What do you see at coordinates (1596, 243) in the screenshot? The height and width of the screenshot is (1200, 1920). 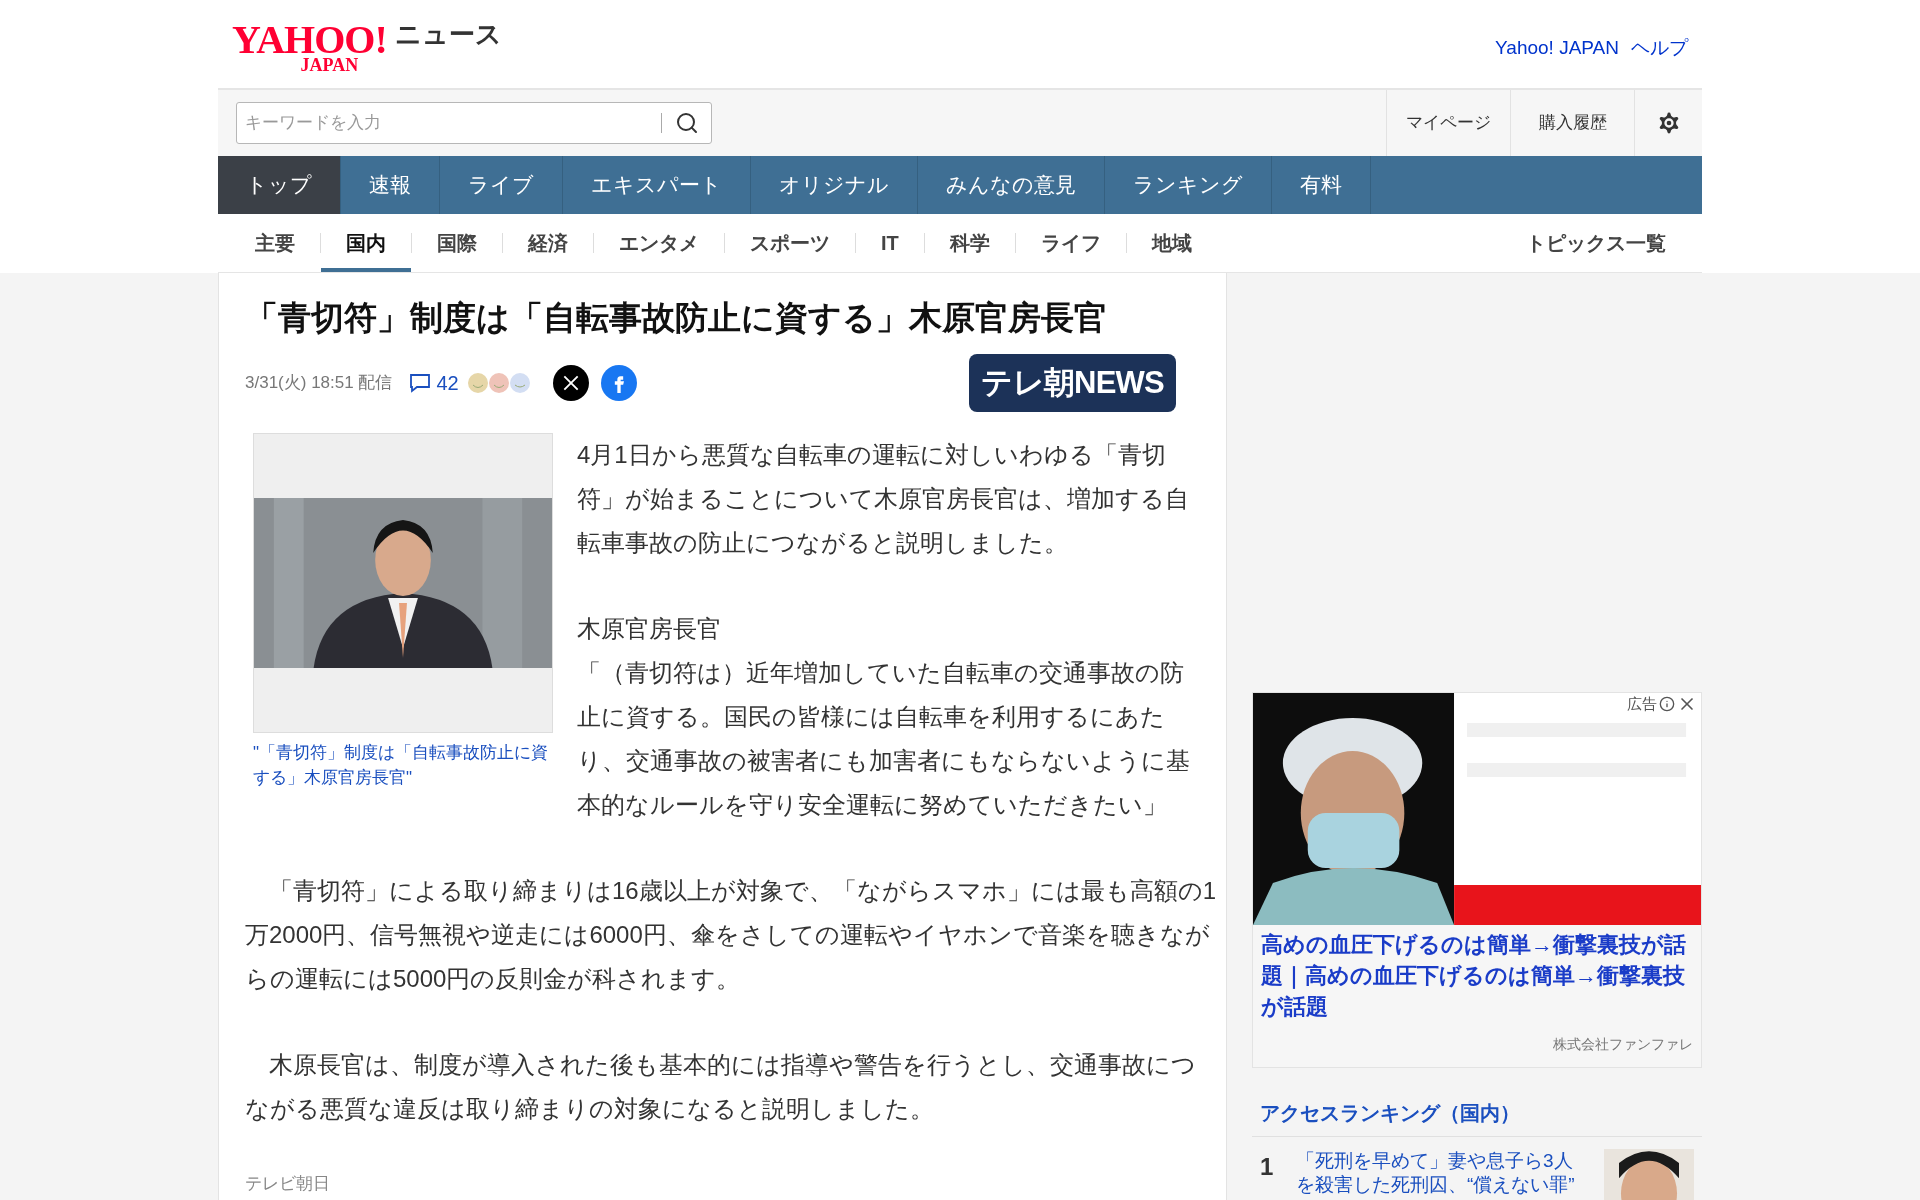 I see `topics-link: トピックス一覧` at bounding box center [1596, 243].